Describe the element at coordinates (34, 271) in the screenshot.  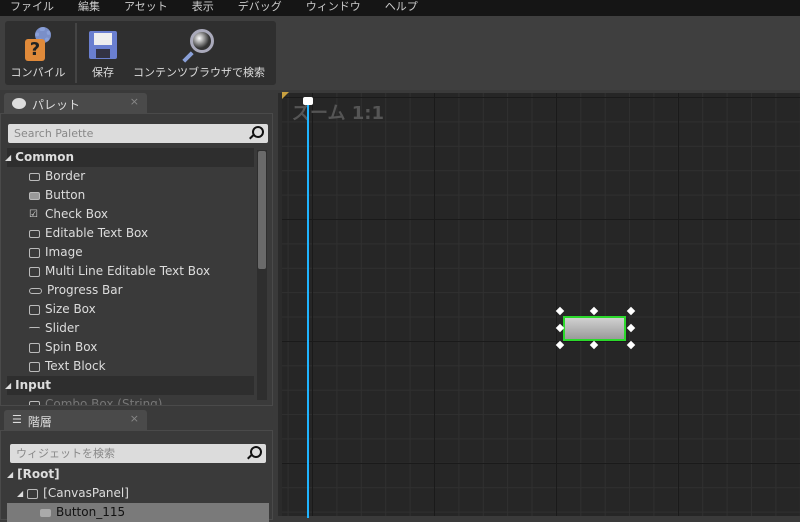
I see `multiline-text-icon` at that location.